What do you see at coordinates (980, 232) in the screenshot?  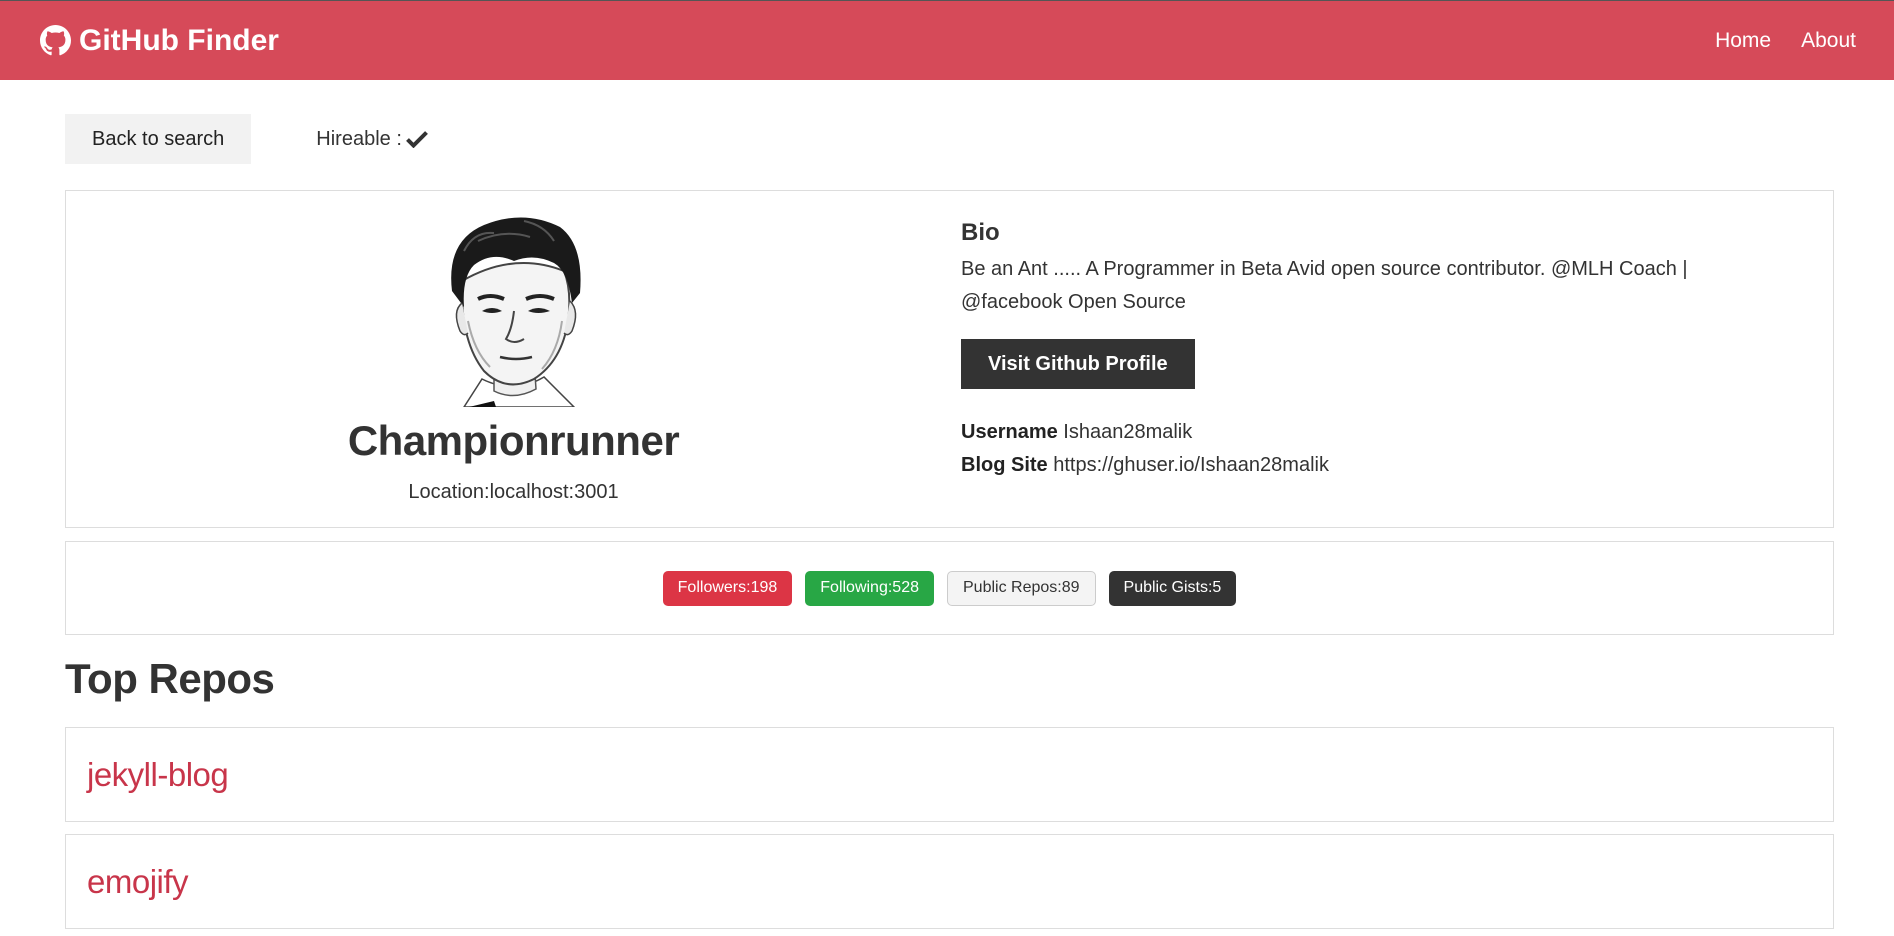 I see `bio-title: Bio` at bounding box center [980, 232].